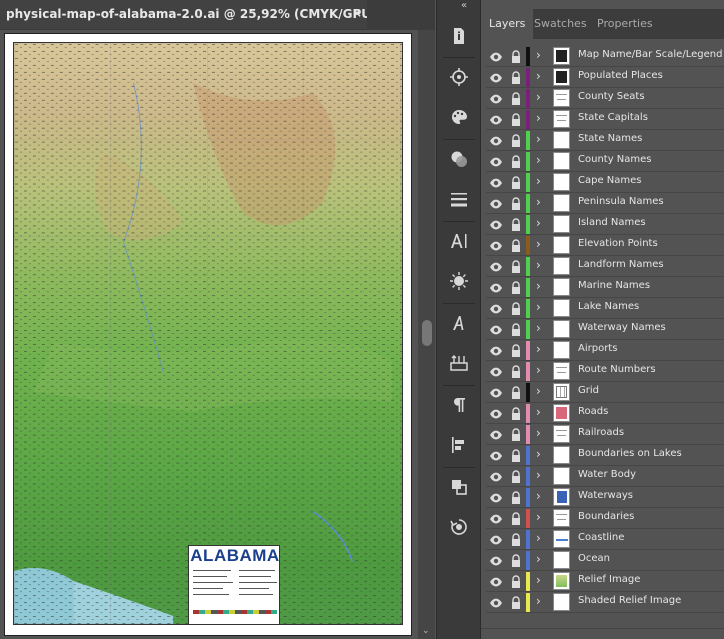  I want to click on layer-name: Roads, so click(593, 411).